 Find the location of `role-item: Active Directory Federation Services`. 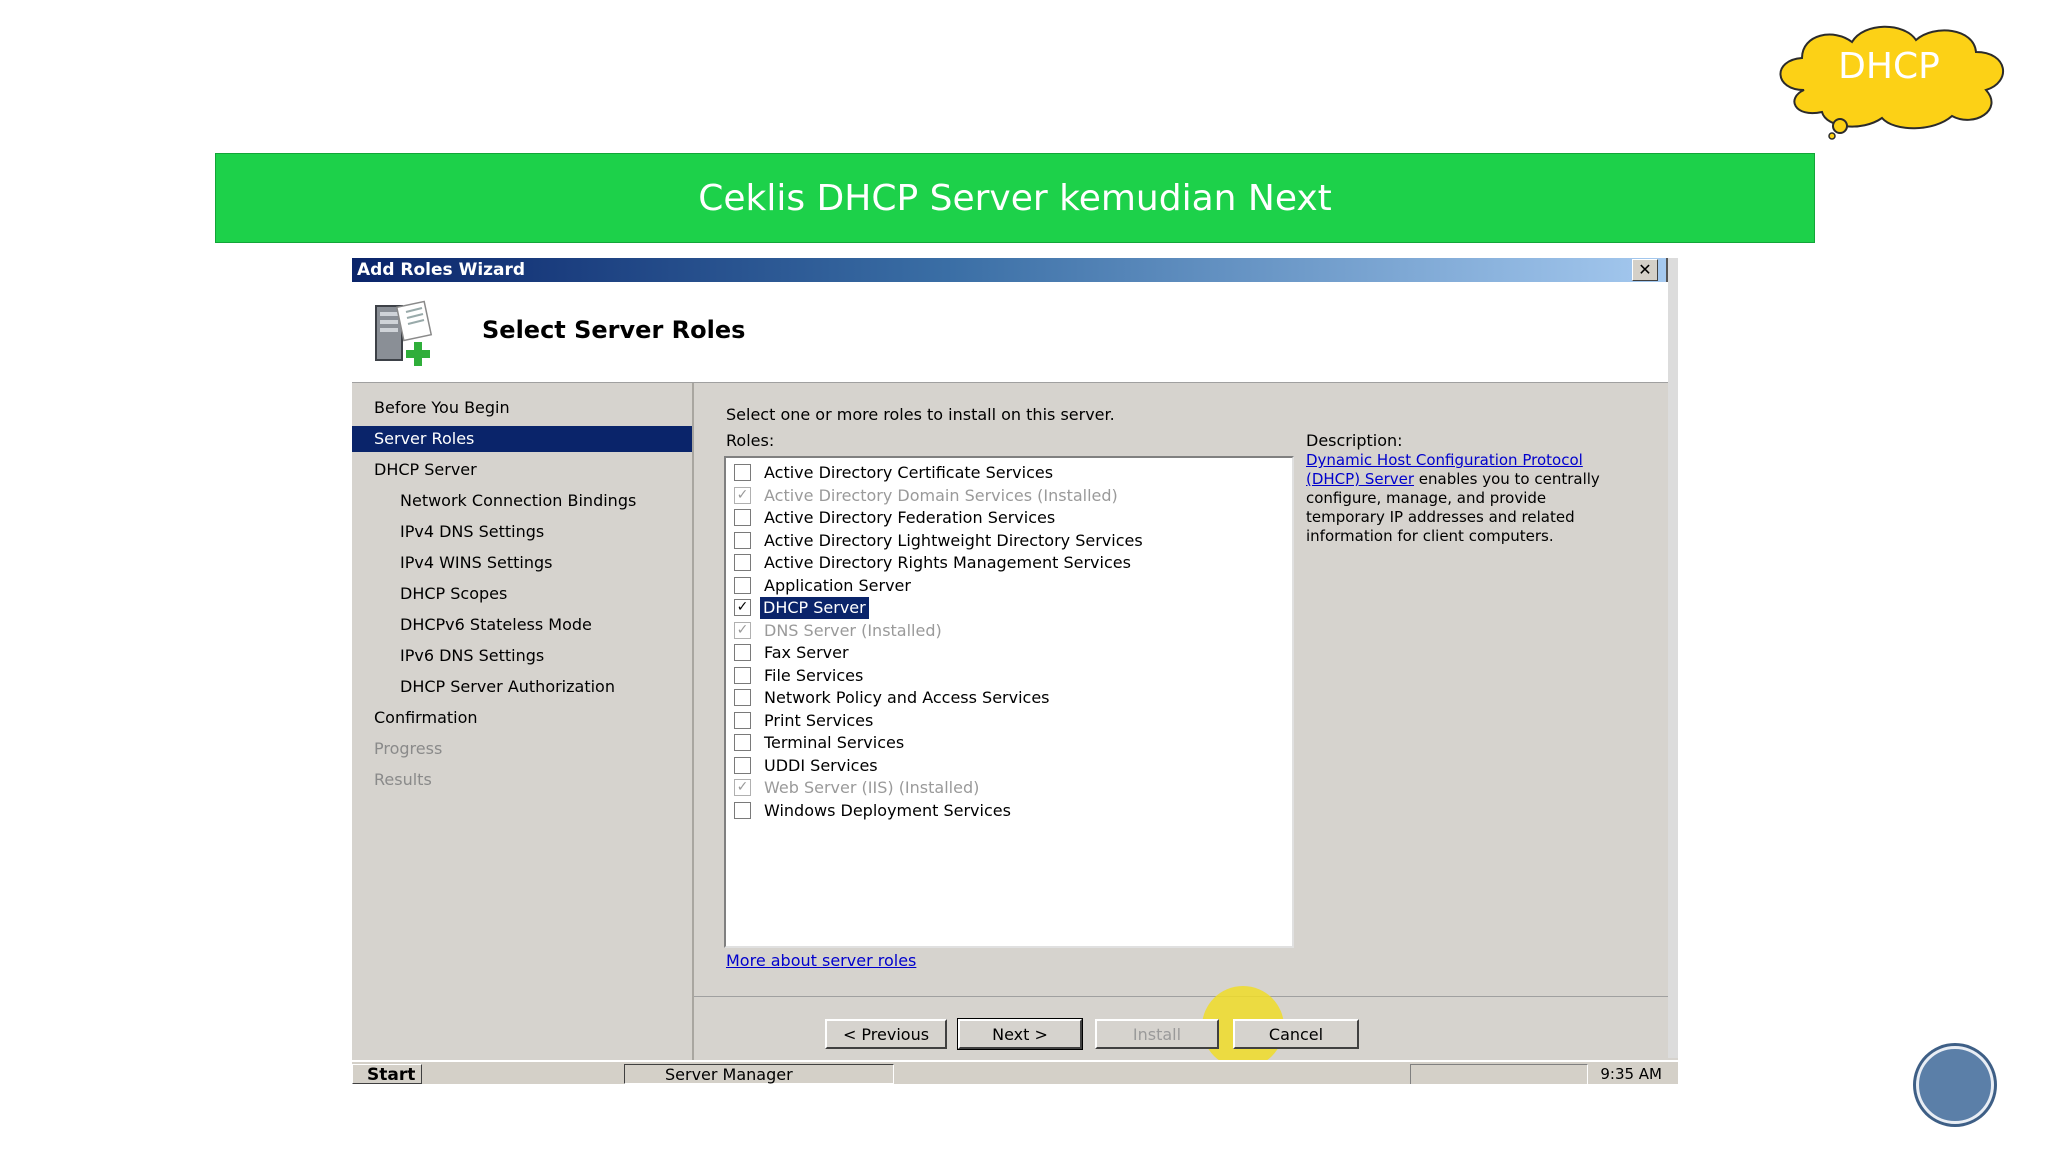

role-item: Active Directory Federation Services is located at coordinates (1004, 518).